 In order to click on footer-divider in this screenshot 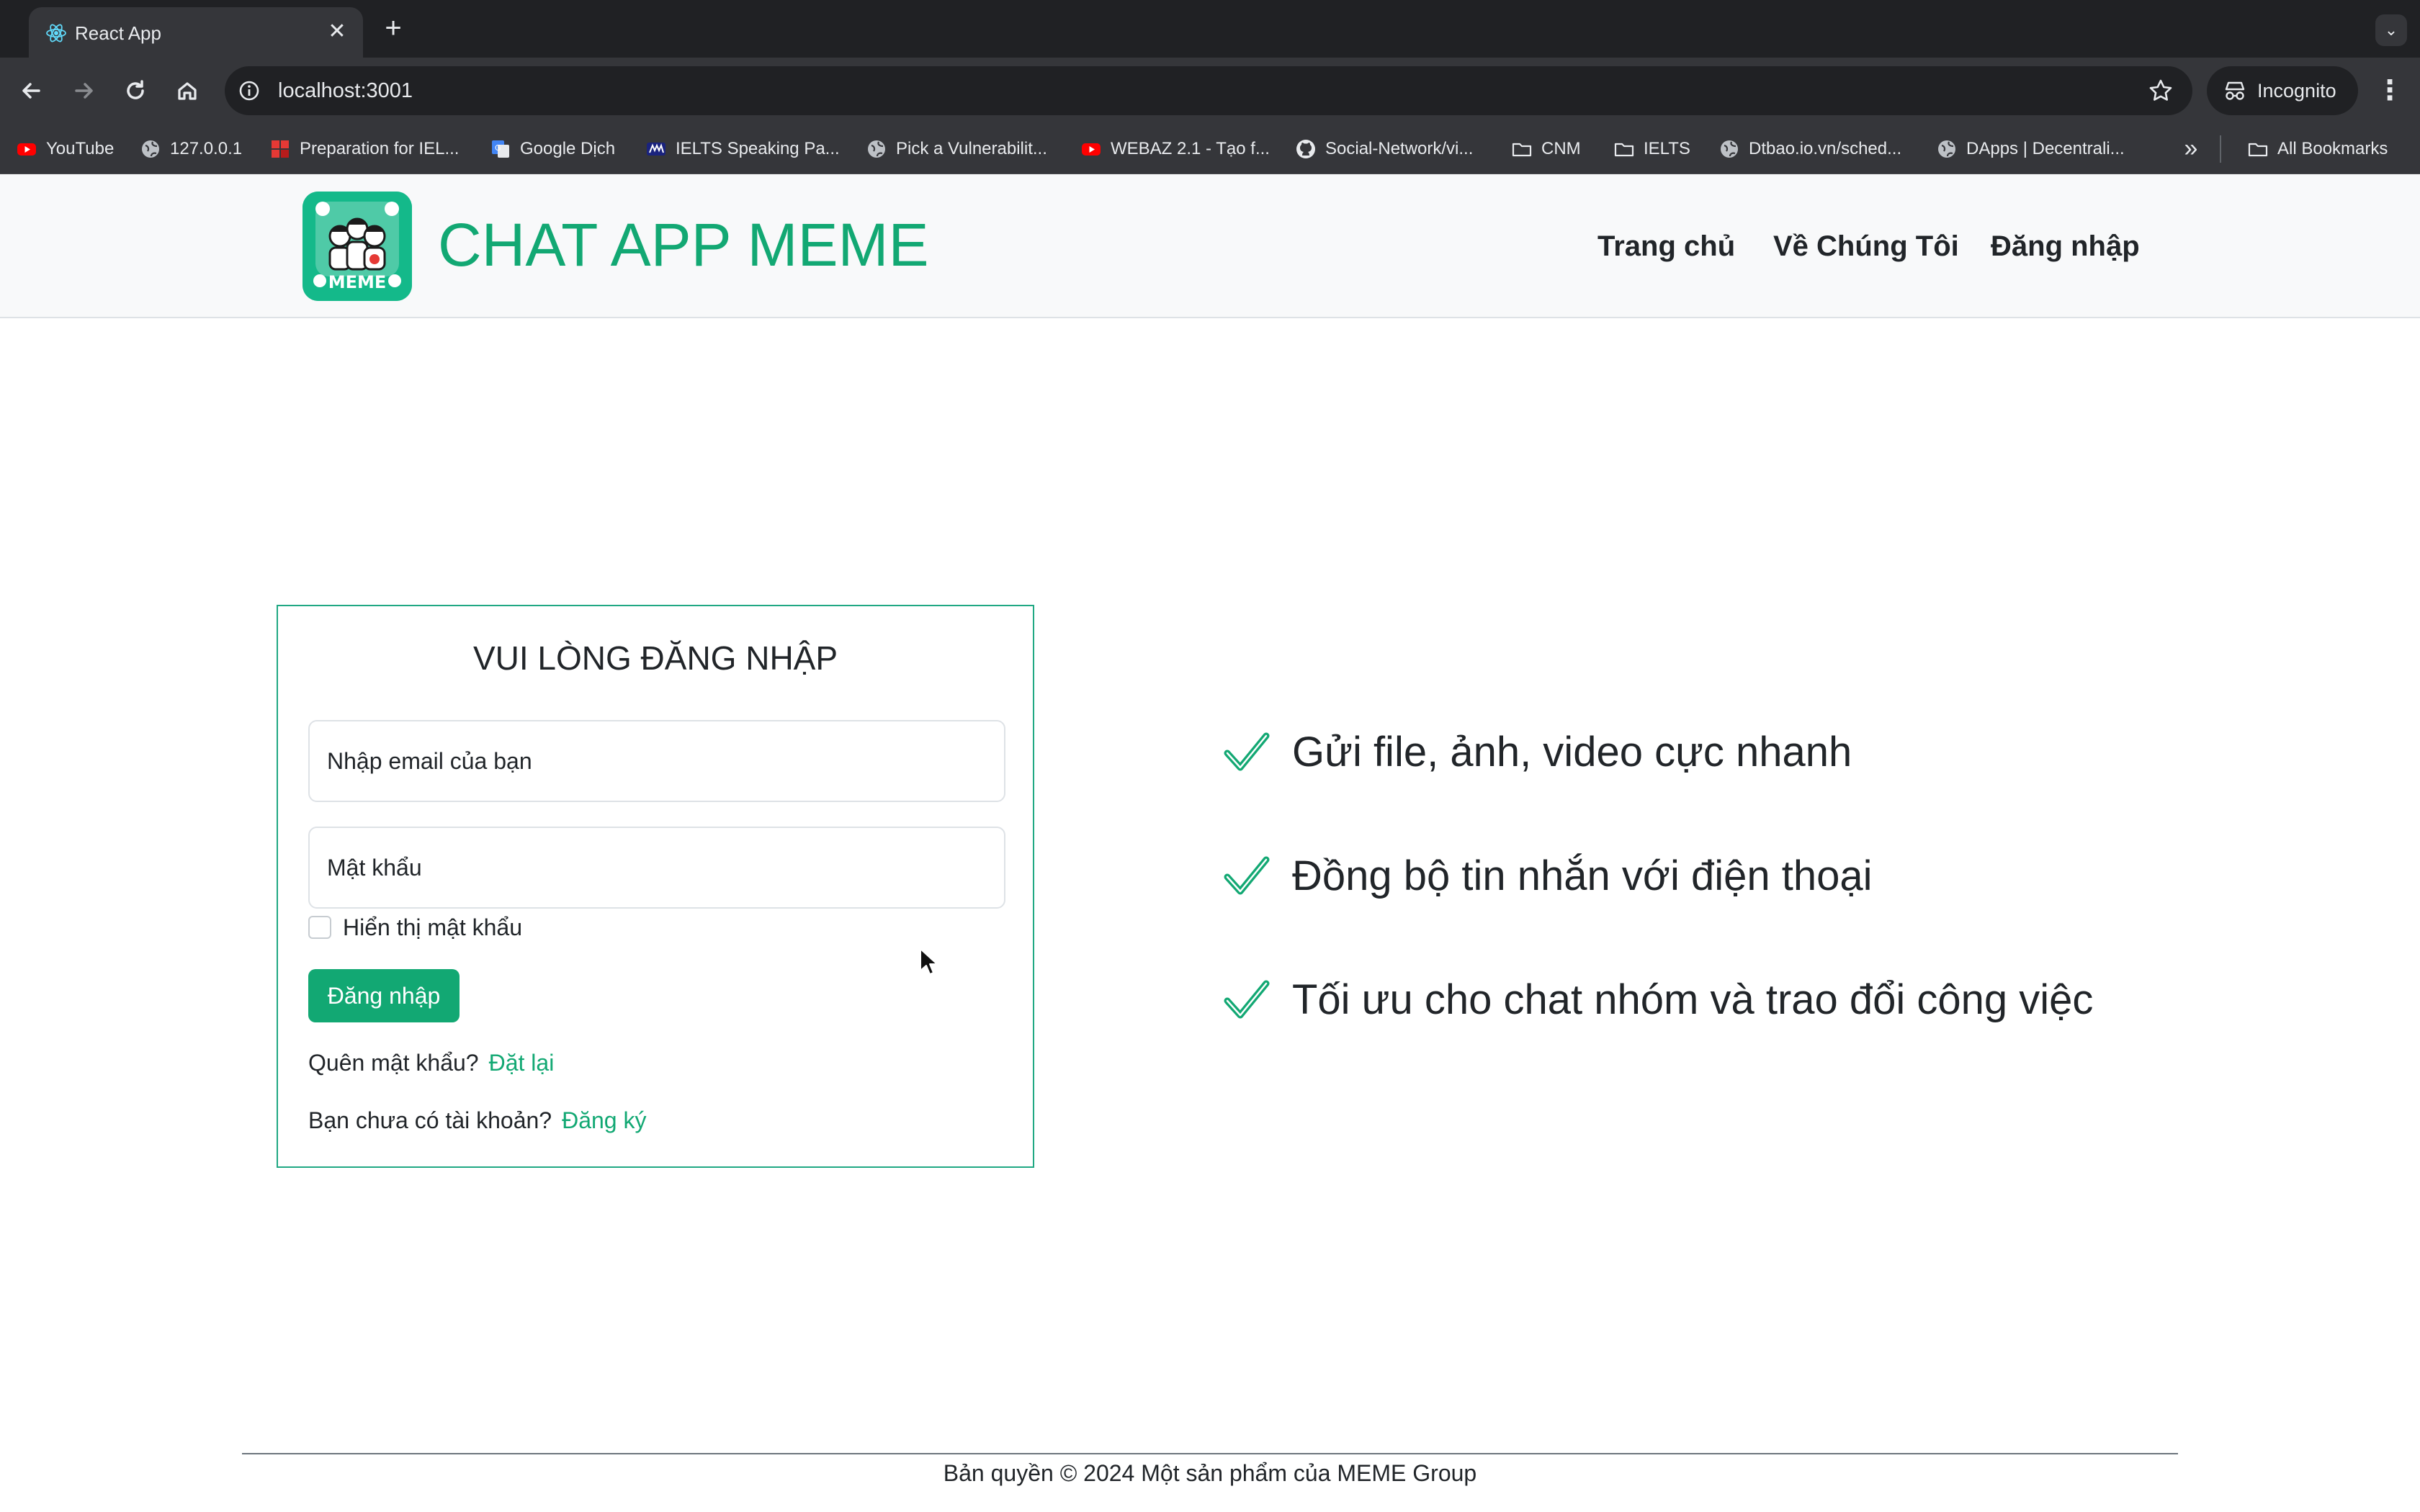, I will do `click(1210, 1453)`.